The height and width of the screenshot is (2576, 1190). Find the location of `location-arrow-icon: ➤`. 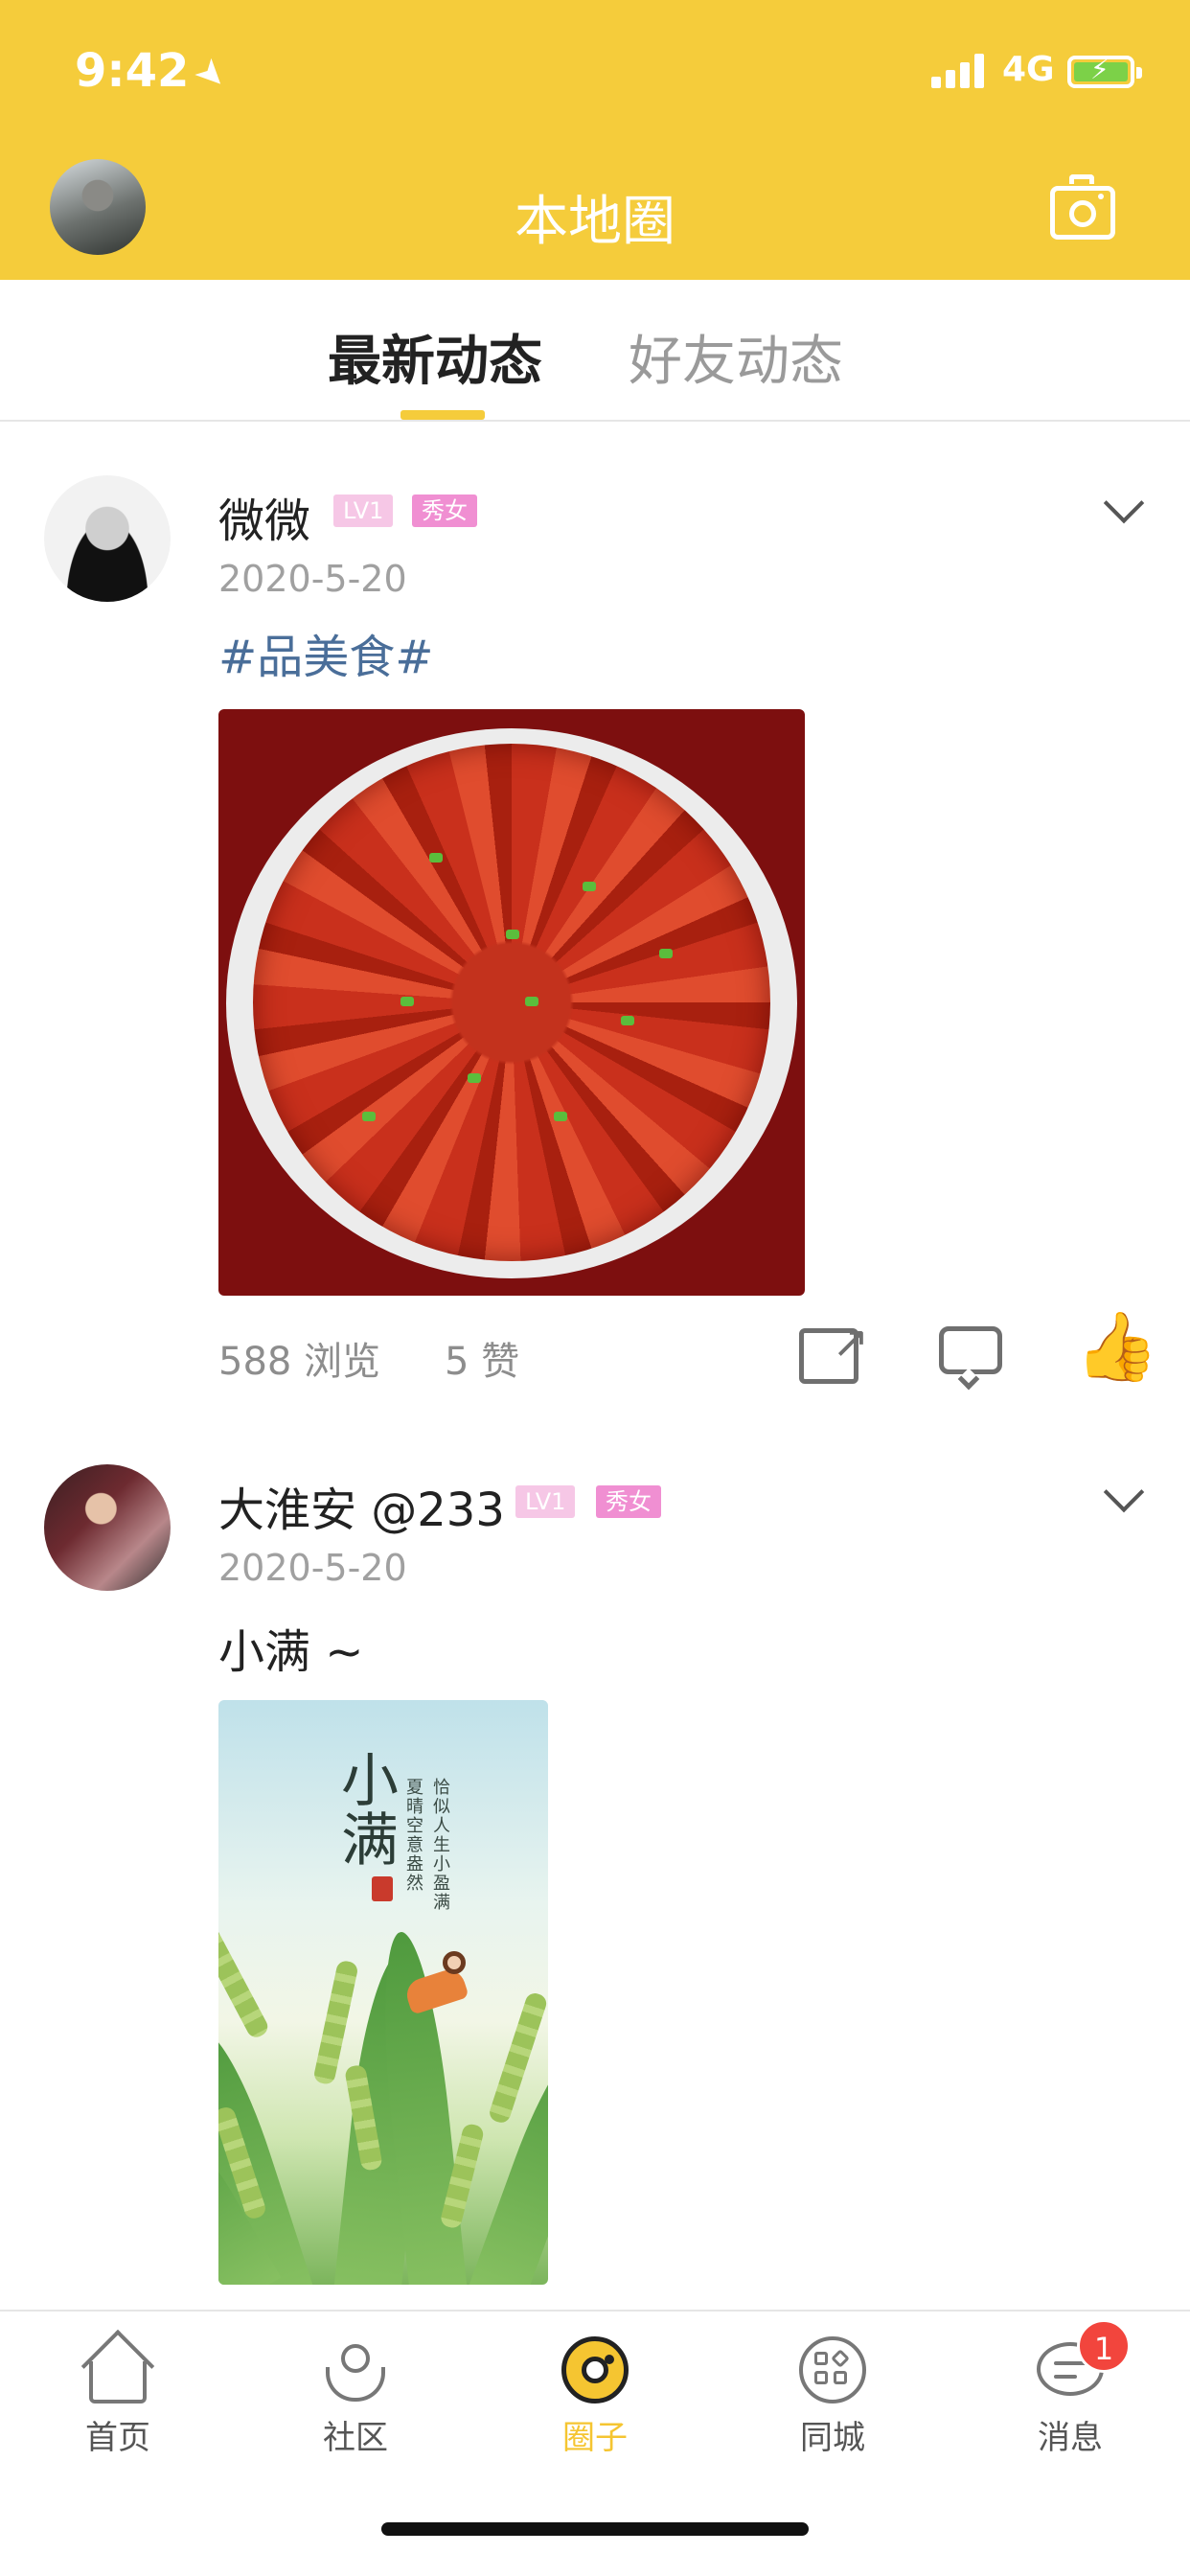

location-arrow-icon: ➤ is located at coordinates (213, 74).